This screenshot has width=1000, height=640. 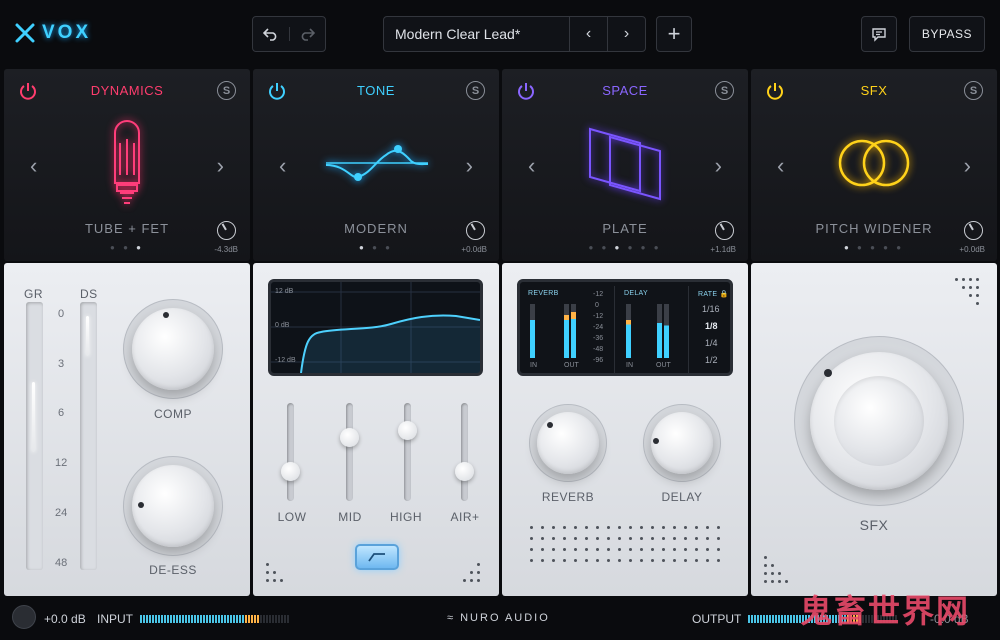 What do you see at coordinates (375, 327) in the screenshot?
I see `eq-display: 12 dB 0 dB -12 dB` at bounding box center [375, 327].